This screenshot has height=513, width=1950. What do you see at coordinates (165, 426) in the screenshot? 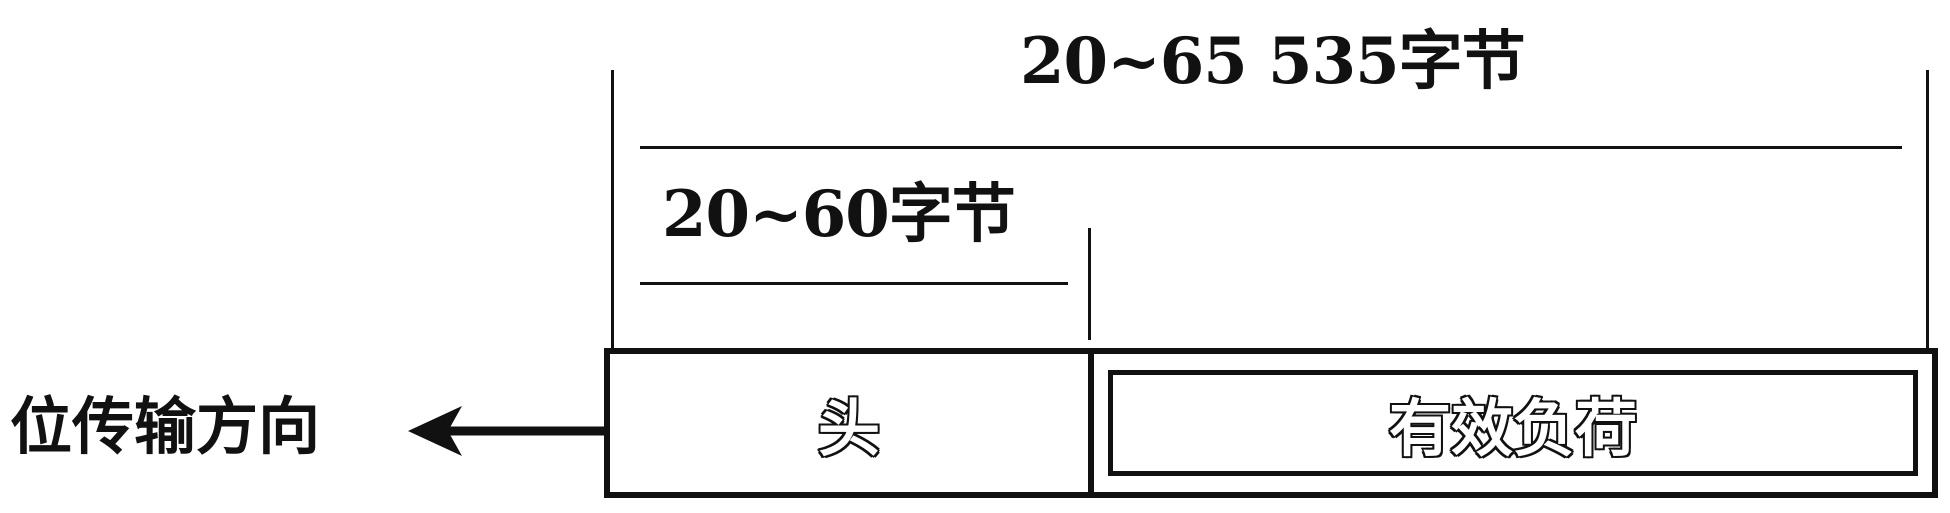
I see `transmission-direction-label: 位传输方向` at bounding box center [165, 426].